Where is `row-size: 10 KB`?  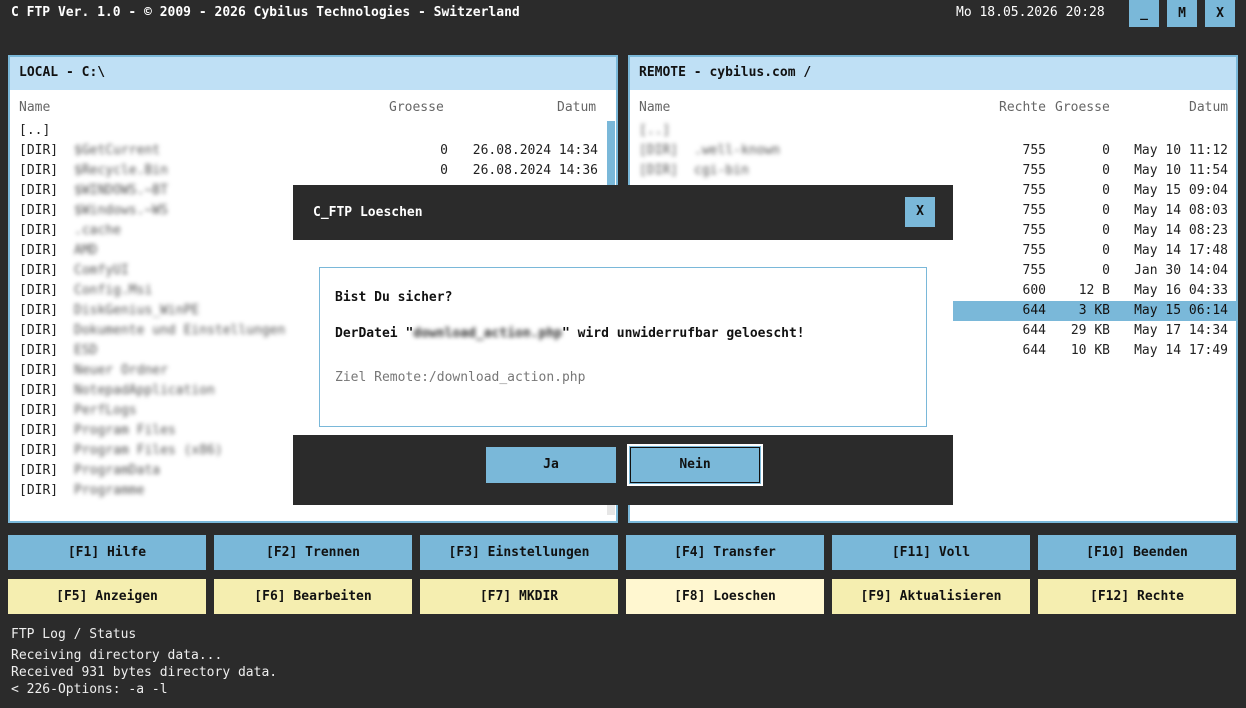
row-size: 10 KB is located at coordinates (1090, 350).